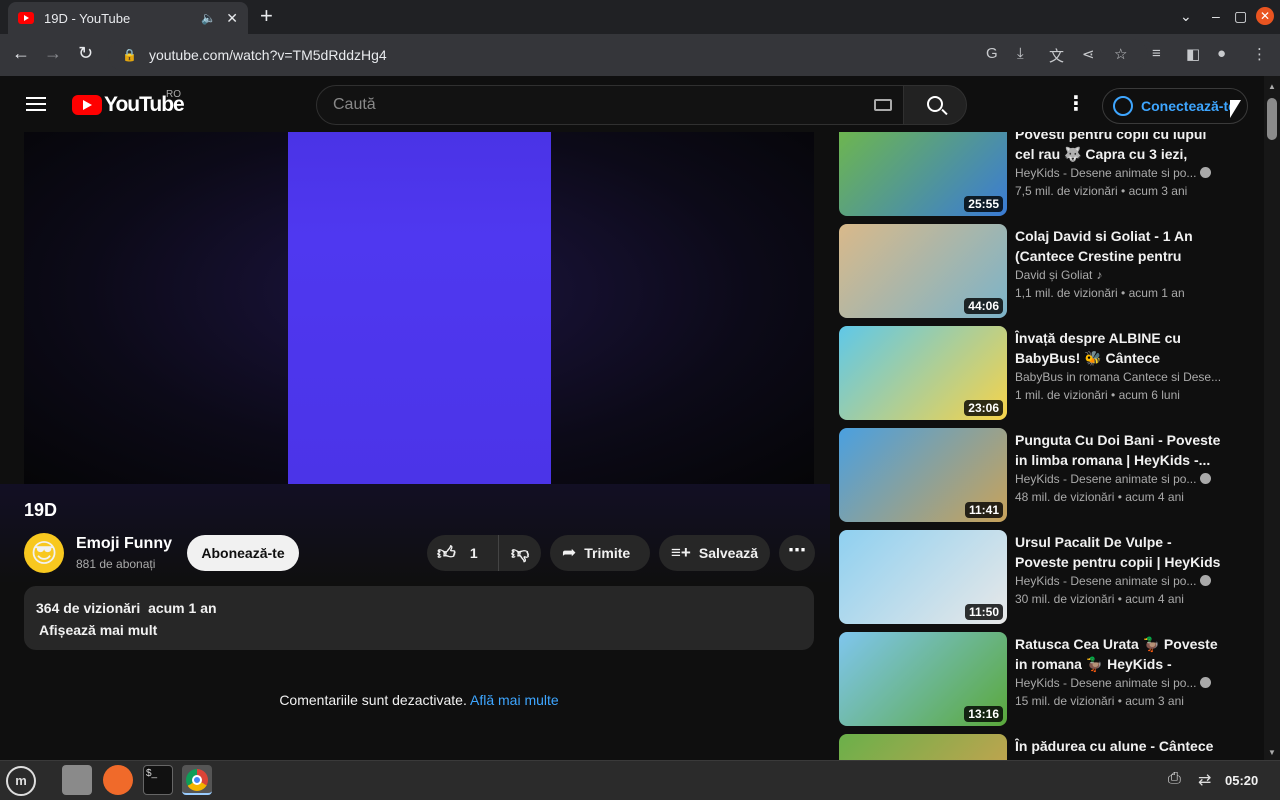  What do you see at coordinates (232, 18) in the screenshot?
I see `tab-close-icon: ✕` at bounding box center [232, 18].